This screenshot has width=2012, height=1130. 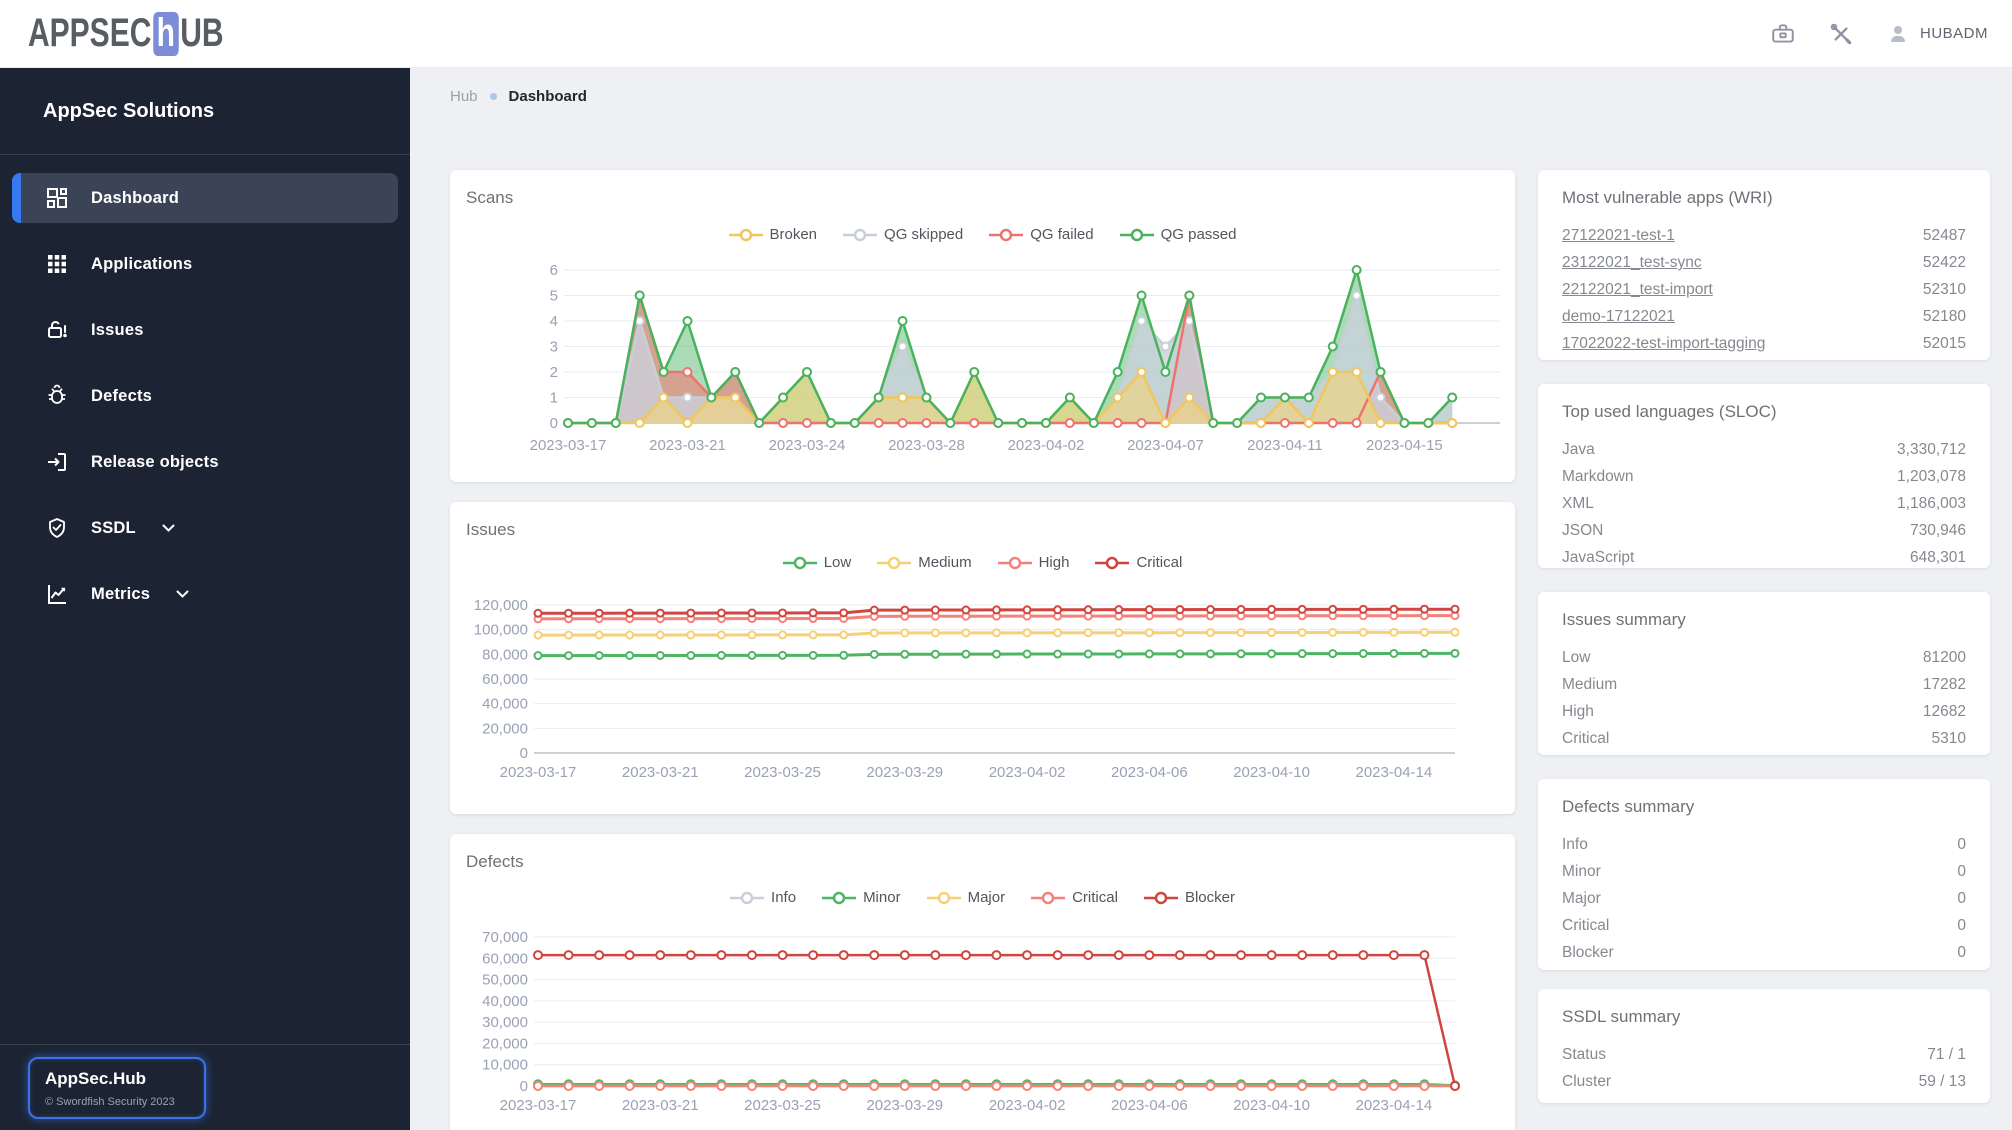 What do you see at coordinates (126, 33) in the screenshot?
I see `app-logo: APPSEC h UB` at bounding box center [126, 33].